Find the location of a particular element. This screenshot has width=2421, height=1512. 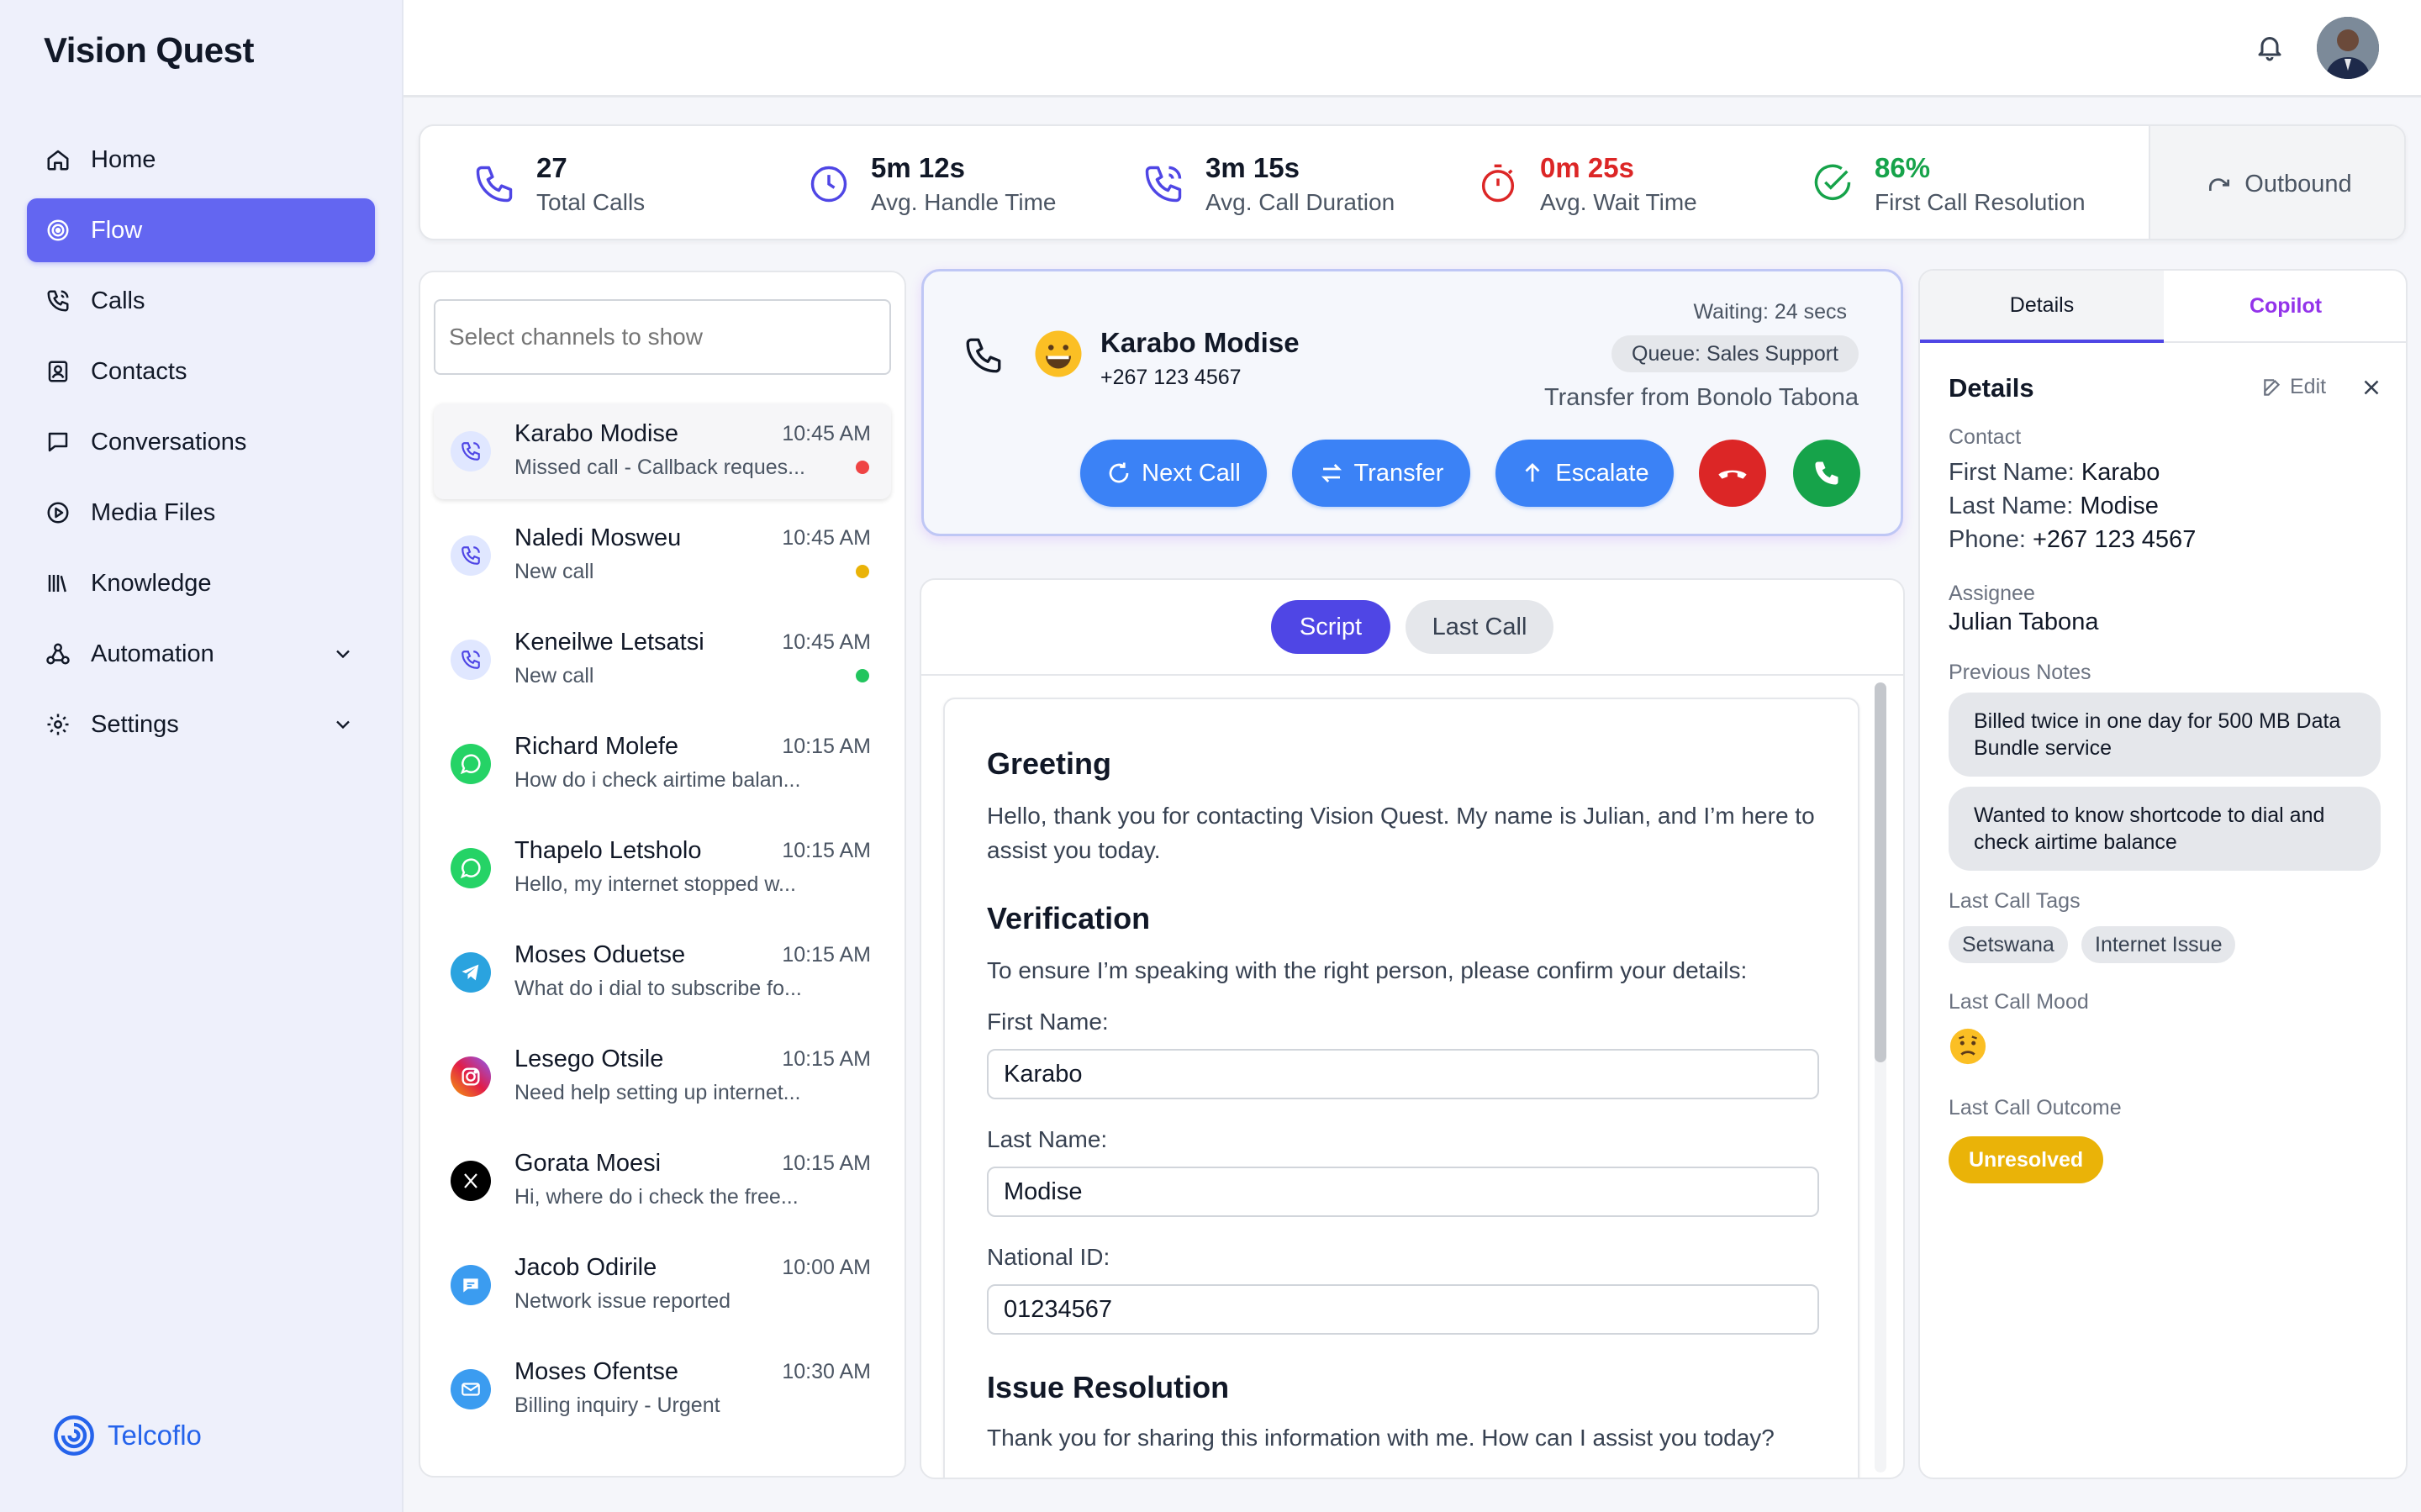

nav-item-automation: Automation is located at coordinates (201, 654).